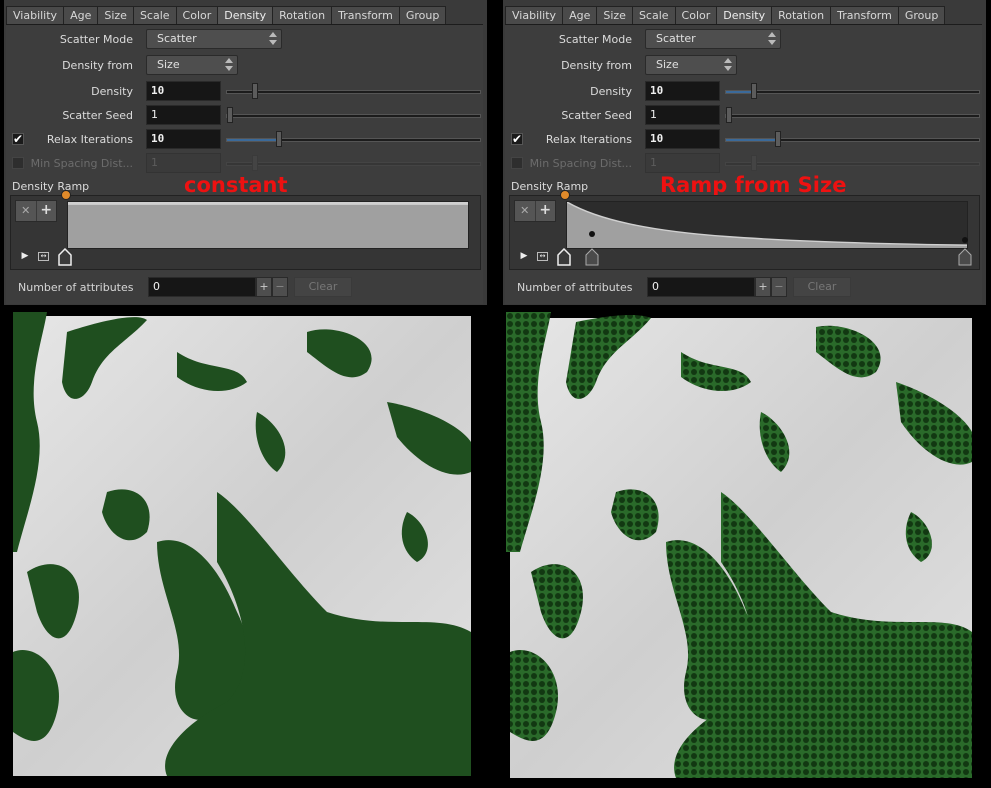 The height and width of the screenshot is (788, 991). I want to click on min-spacing-row: Min Spacing Dist... 1, so click(743, 164).